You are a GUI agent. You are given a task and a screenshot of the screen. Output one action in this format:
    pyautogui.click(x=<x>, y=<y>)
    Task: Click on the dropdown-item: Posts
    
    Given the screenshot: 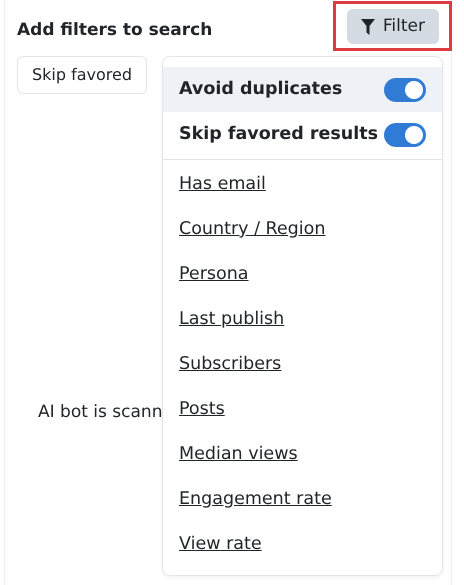 What is the action you would take?
    pyautogui.click(x=302, y=409)
    